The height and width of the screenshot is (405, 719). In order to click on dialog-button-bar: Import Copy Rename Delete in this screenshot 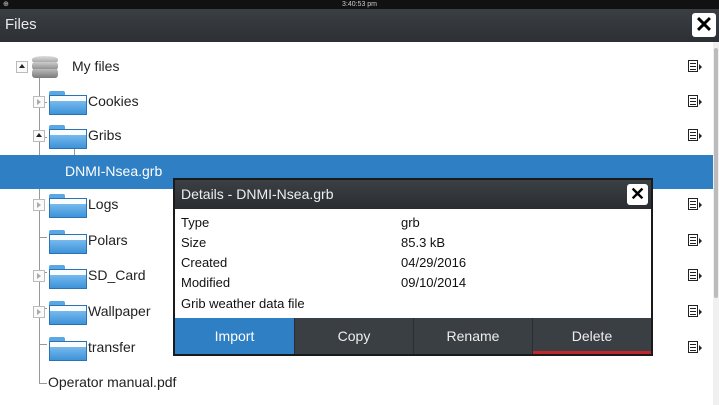, I will do `click(413, 336)`.